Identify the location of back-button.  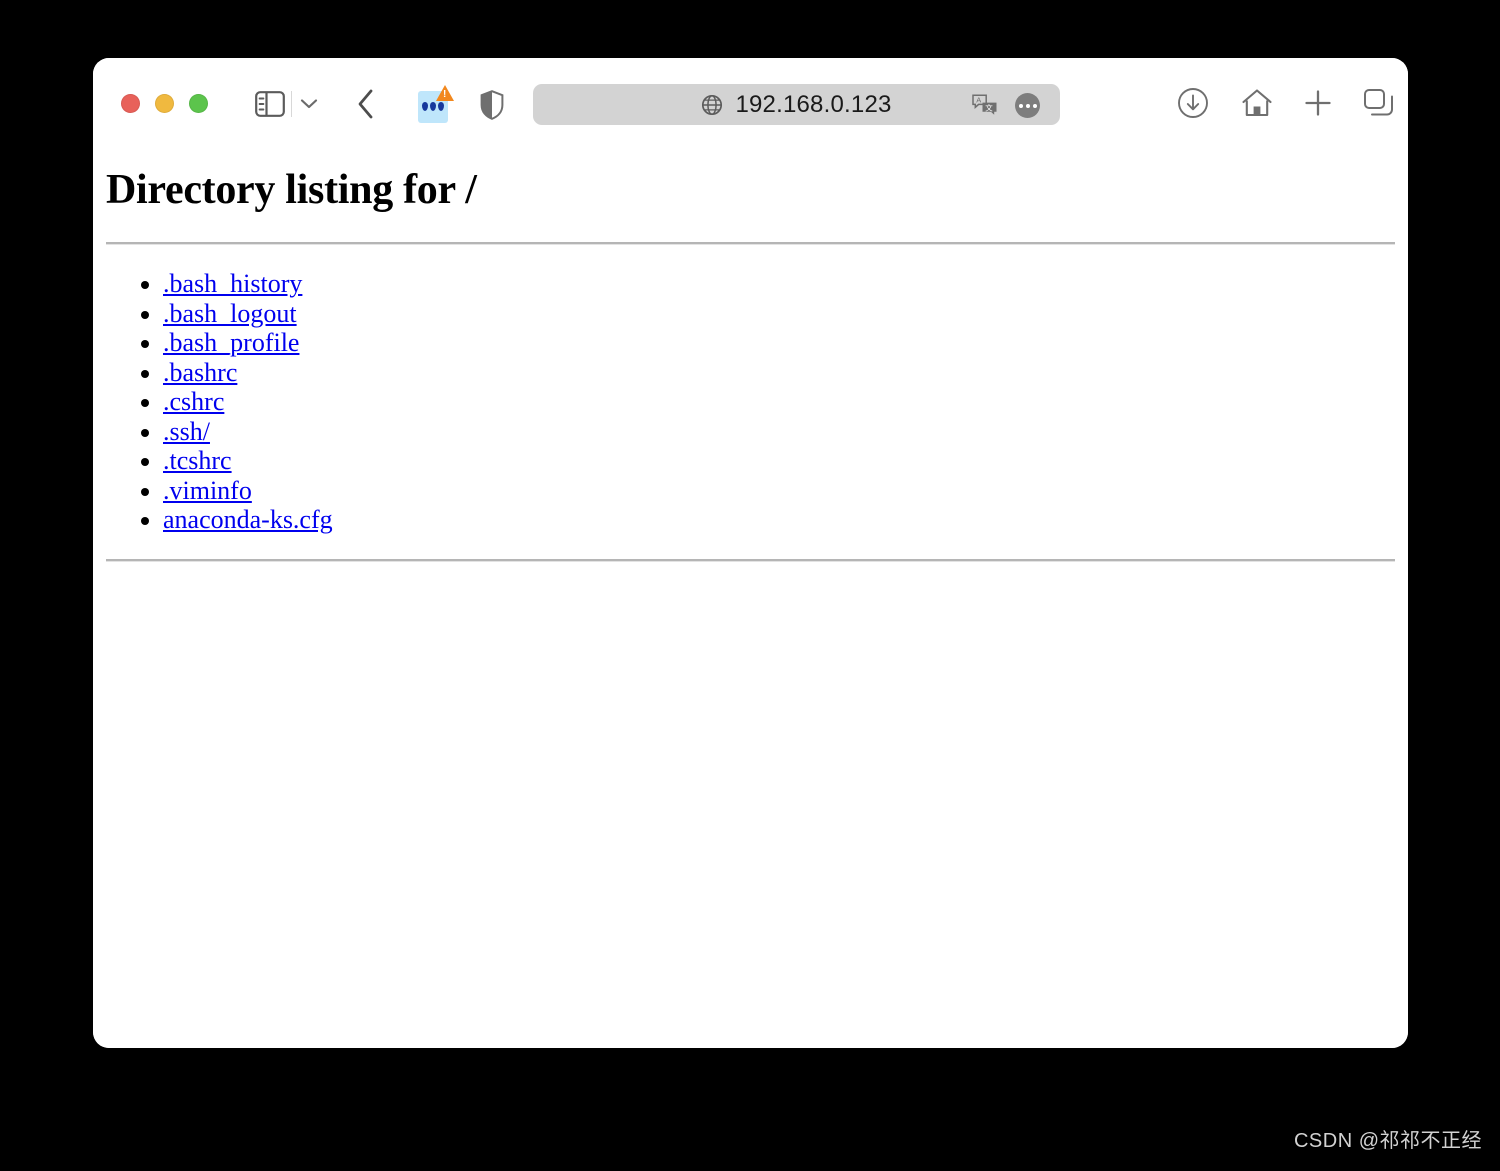
(366, 104).